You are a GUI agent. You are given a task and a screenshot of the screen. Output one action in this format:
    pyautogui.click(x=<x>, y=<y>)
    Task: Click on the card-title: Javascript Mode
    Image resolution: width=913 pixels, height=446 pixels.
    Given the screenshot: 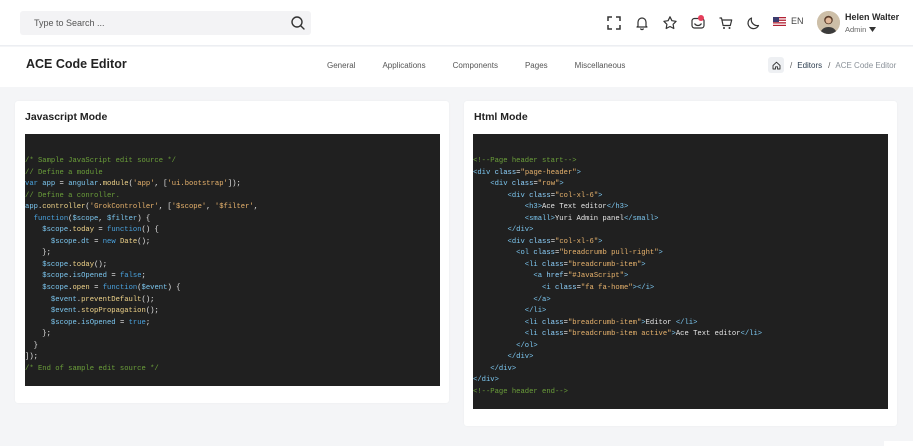 What is the action you would take?
    pyautogui.click(x=66, y=117)
    